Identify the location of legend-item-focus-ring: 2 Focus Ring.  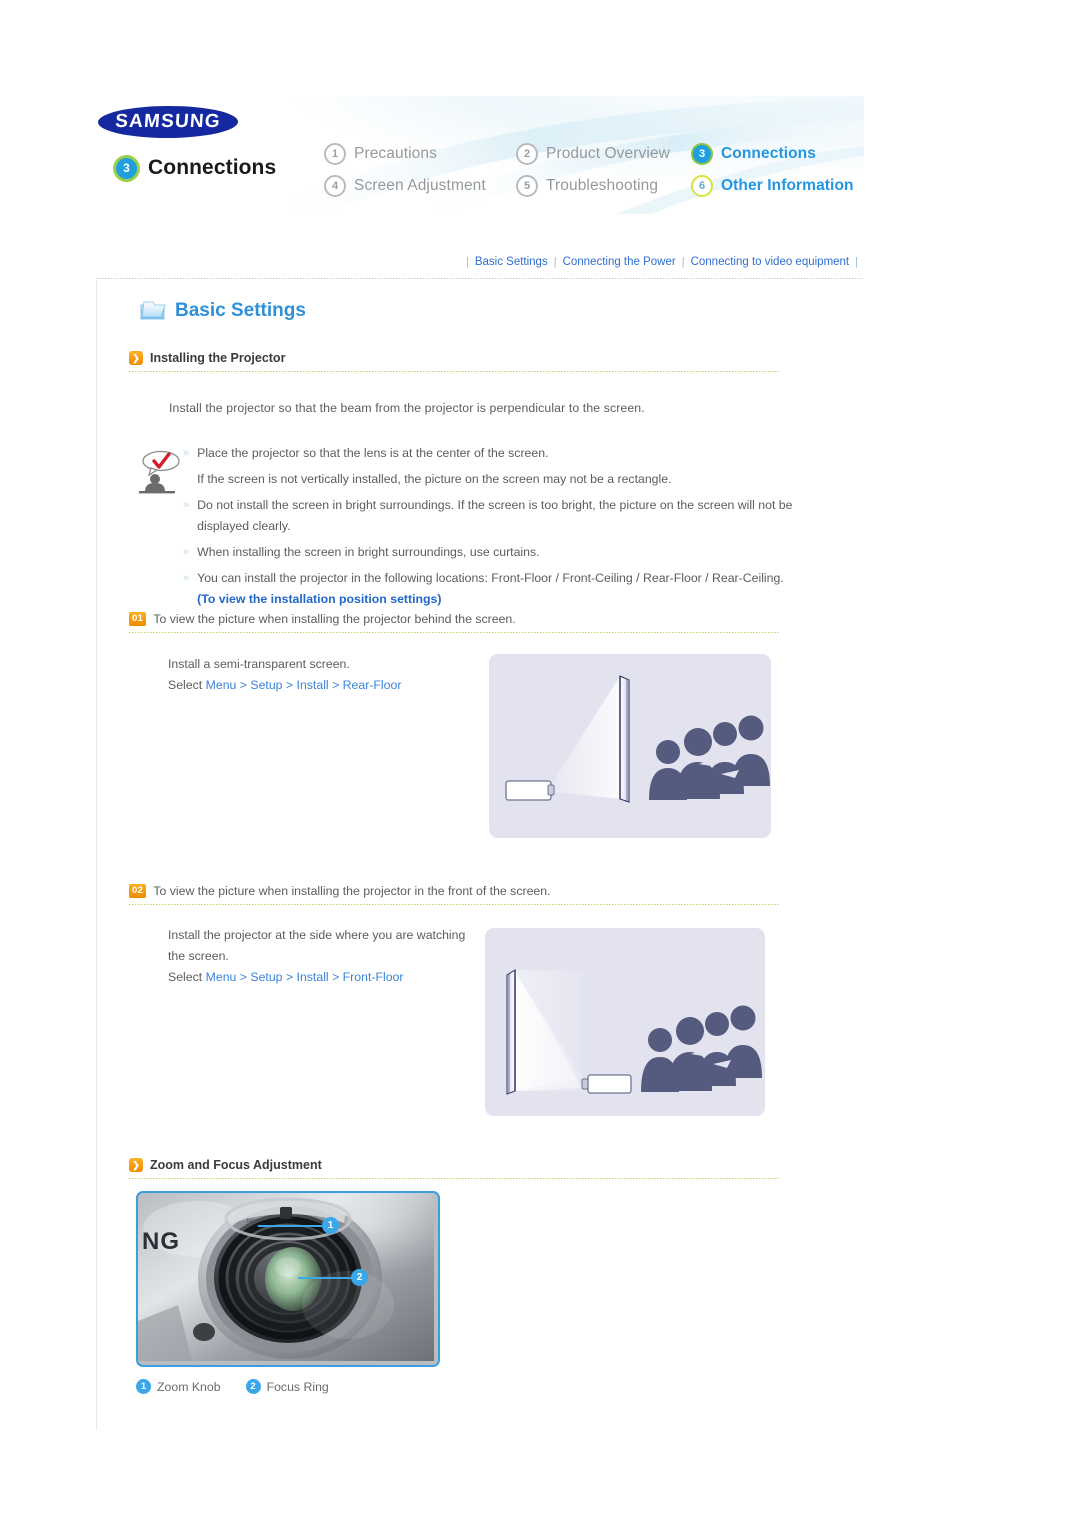
(287, 1386).